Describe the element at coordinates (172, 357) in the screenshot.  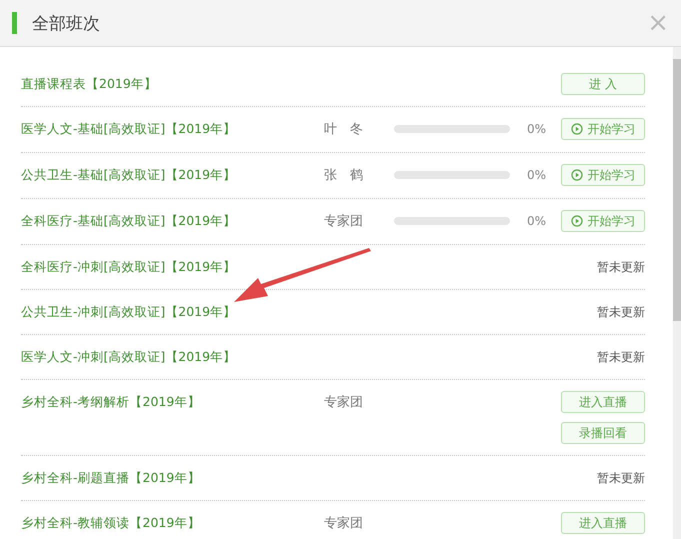
I see `course-title: 医学人文-冲刺[高效取证]【2019年】` at that location.